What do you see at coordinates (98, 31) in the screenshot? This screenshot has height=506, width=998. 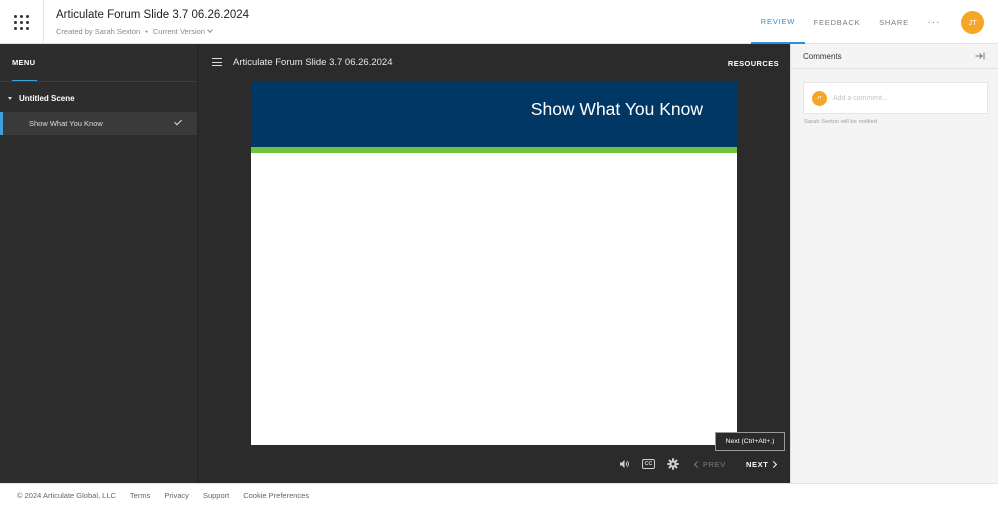 I see `created-by-label: Created by Sarah Sexton` at bounding box center [98, 31].